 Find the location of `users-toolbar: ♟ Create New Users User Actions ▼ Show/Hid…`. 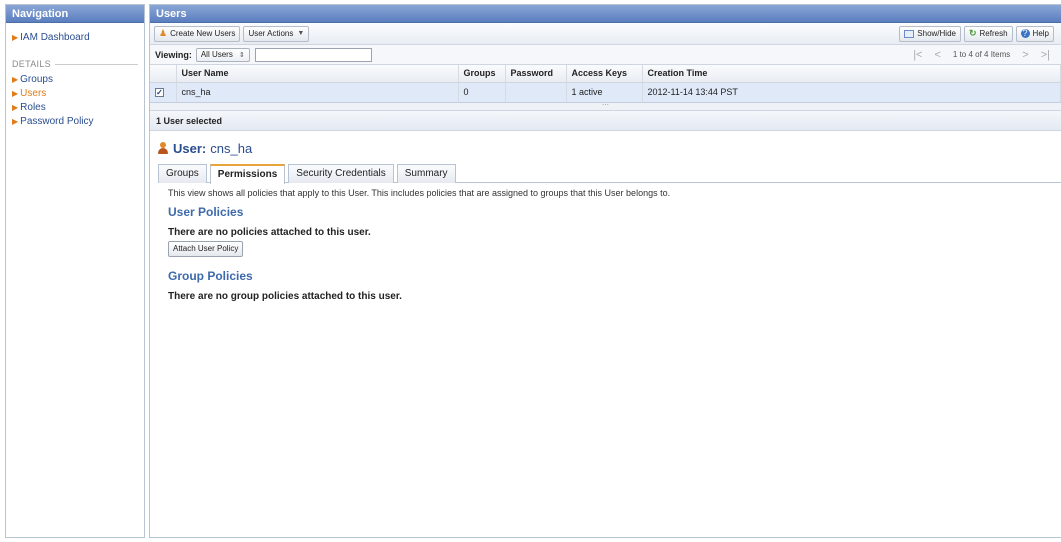

users-toolbar: ♟ Create New Users User Actions ▼ Show/Hid… is located at coordinates (605, 34).